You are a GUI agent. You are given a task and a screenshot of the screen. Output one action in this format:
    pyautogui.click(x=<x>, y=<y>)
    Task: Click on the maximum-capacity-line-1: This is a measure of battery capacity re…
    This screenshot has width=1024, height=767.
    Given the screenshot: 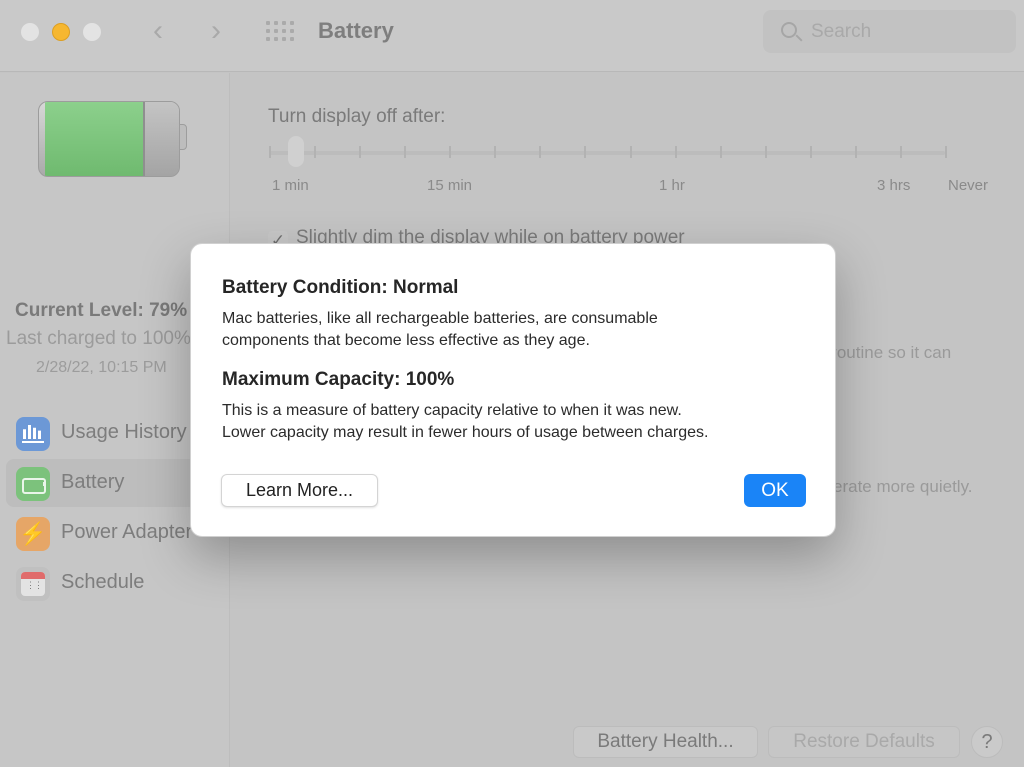 What is the action you would take?
    pyautogui.click(x=452, y=410)
    